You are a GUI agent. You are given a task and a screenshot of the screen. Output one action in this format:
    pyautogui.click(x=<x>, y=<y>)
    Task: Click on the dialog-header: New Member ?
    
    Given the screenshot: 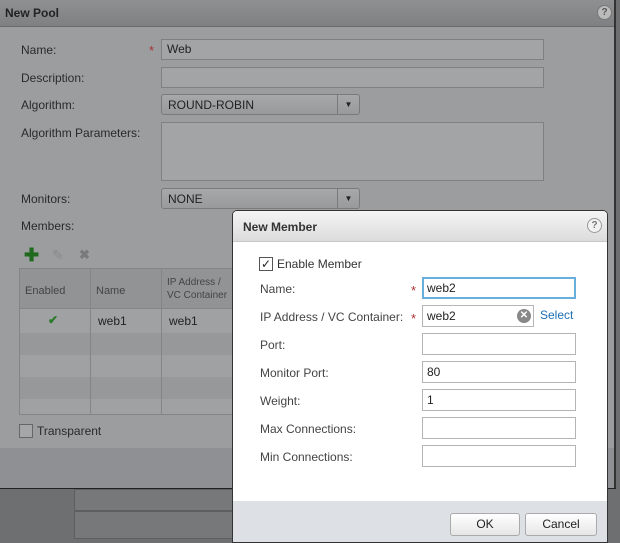 What is the action you would take?
    pyautogui.click(x=420, y=226)
    